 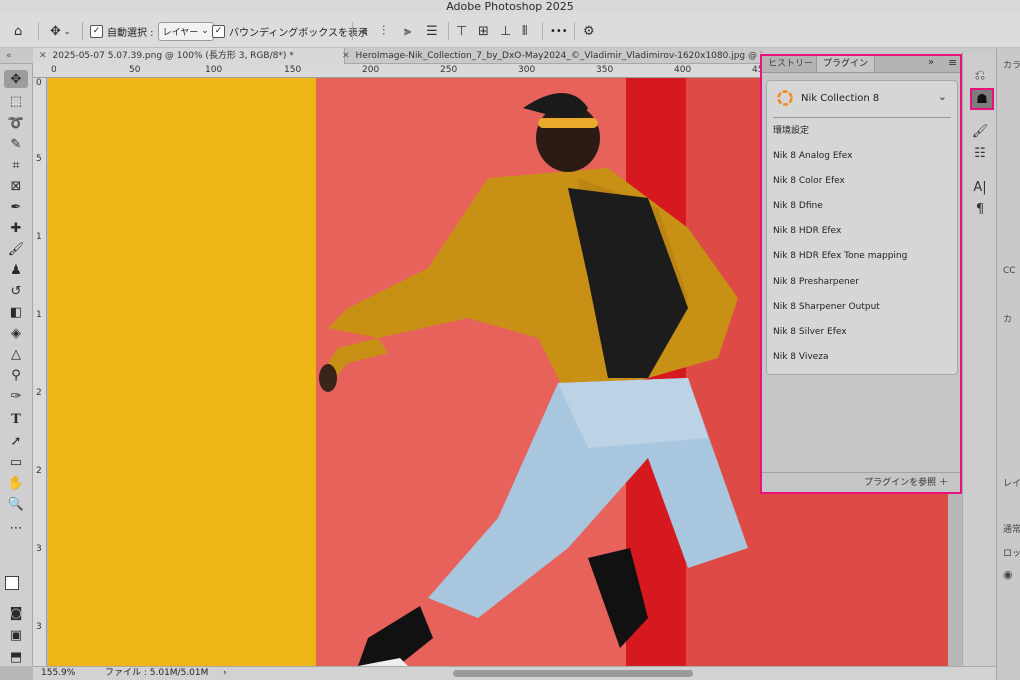 I want to click on type-tool-icon: T, so click(x=16, y=419).